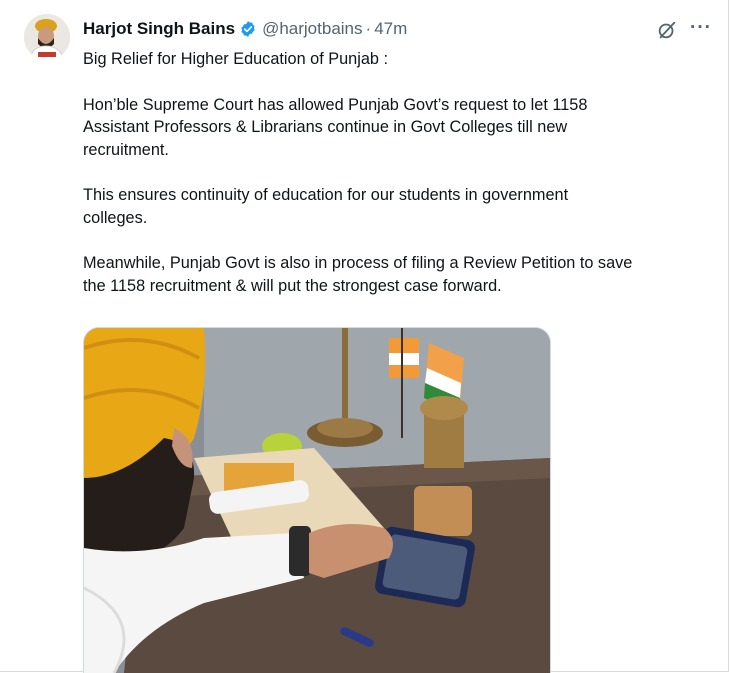 This screenshot has height=673, width=730. I want to click on author-name: Harjot Singh Bains, so click(159, 29).